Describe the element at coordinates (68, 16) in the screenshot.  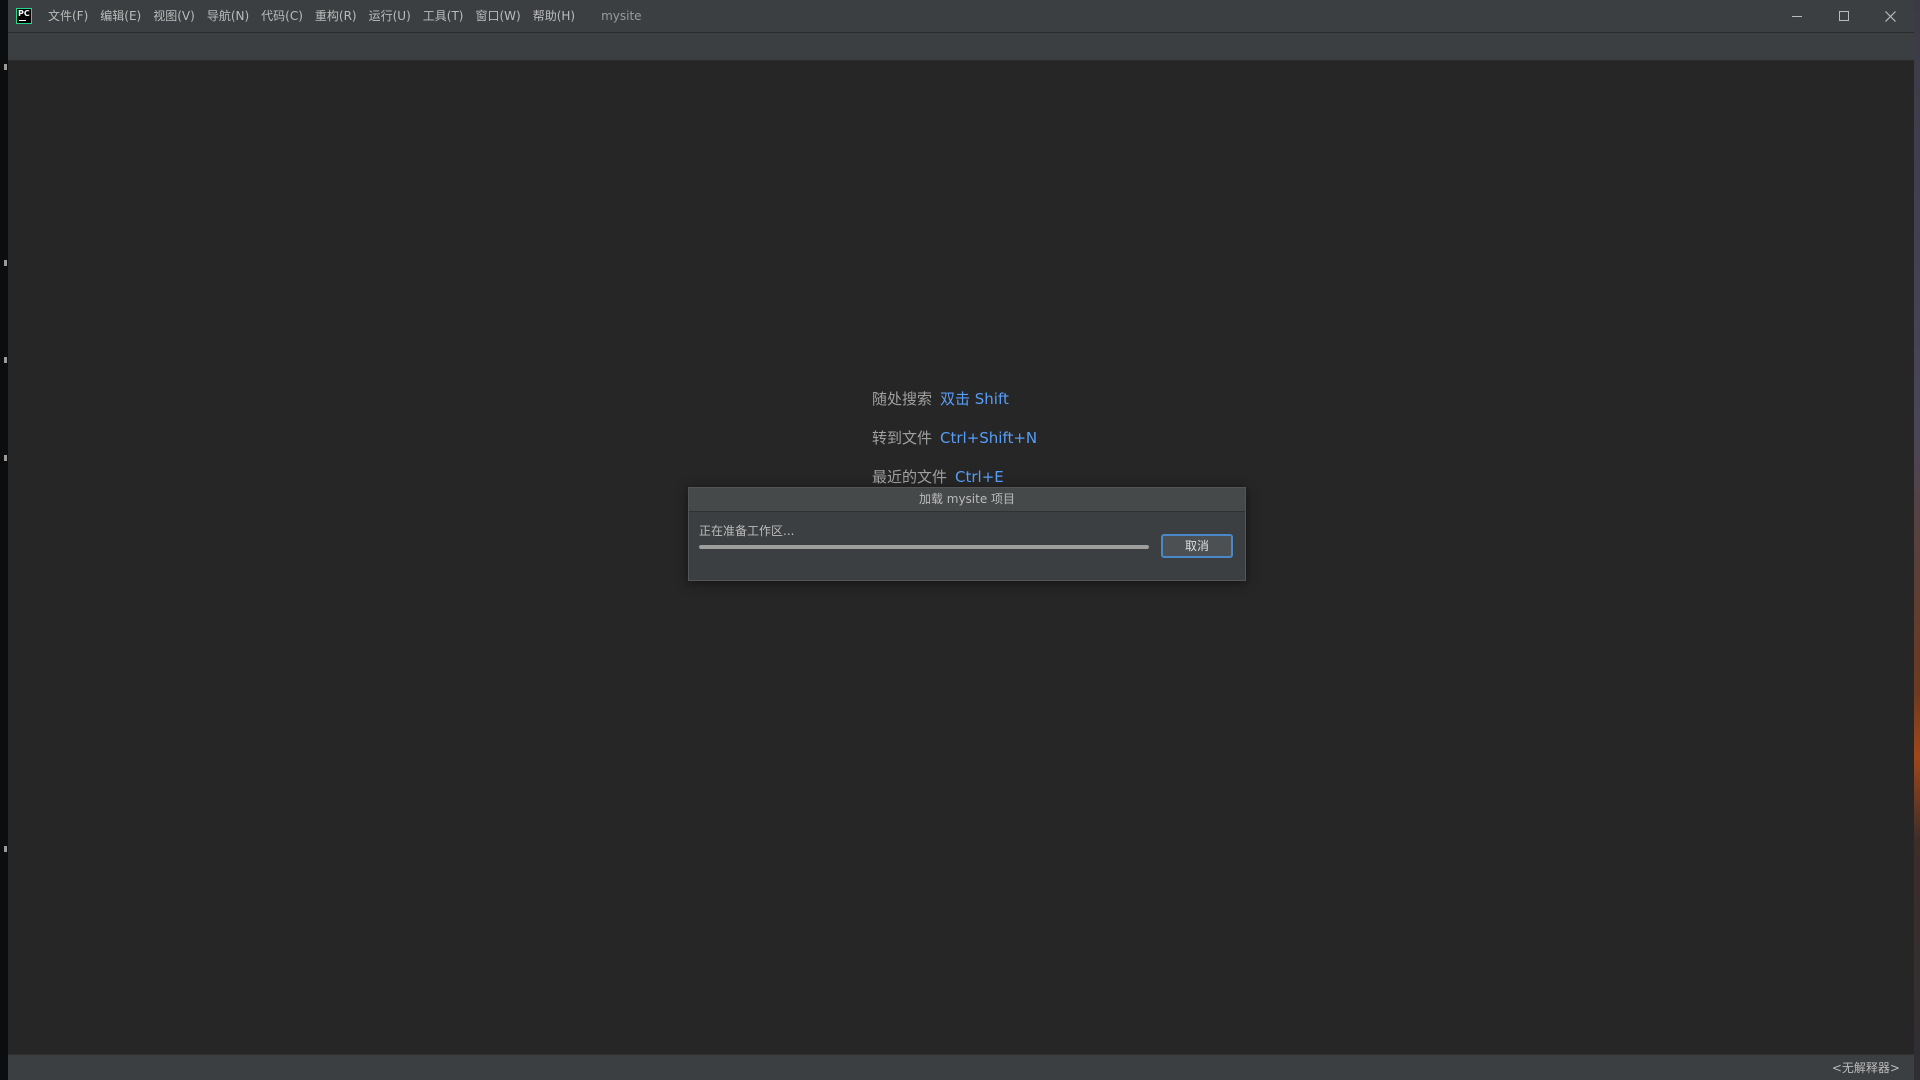
I see `menu-file: 文件(F)` at that location.